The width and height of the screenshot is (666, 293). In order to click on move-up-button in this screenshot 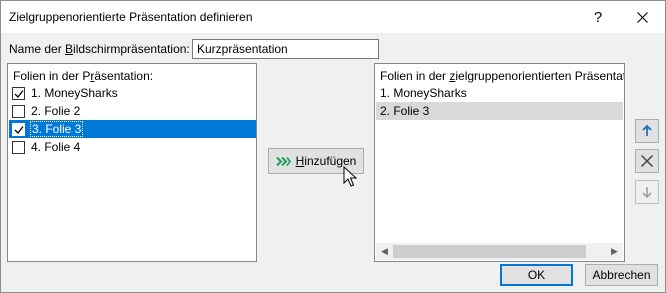, I will do `click(647, 131)`.